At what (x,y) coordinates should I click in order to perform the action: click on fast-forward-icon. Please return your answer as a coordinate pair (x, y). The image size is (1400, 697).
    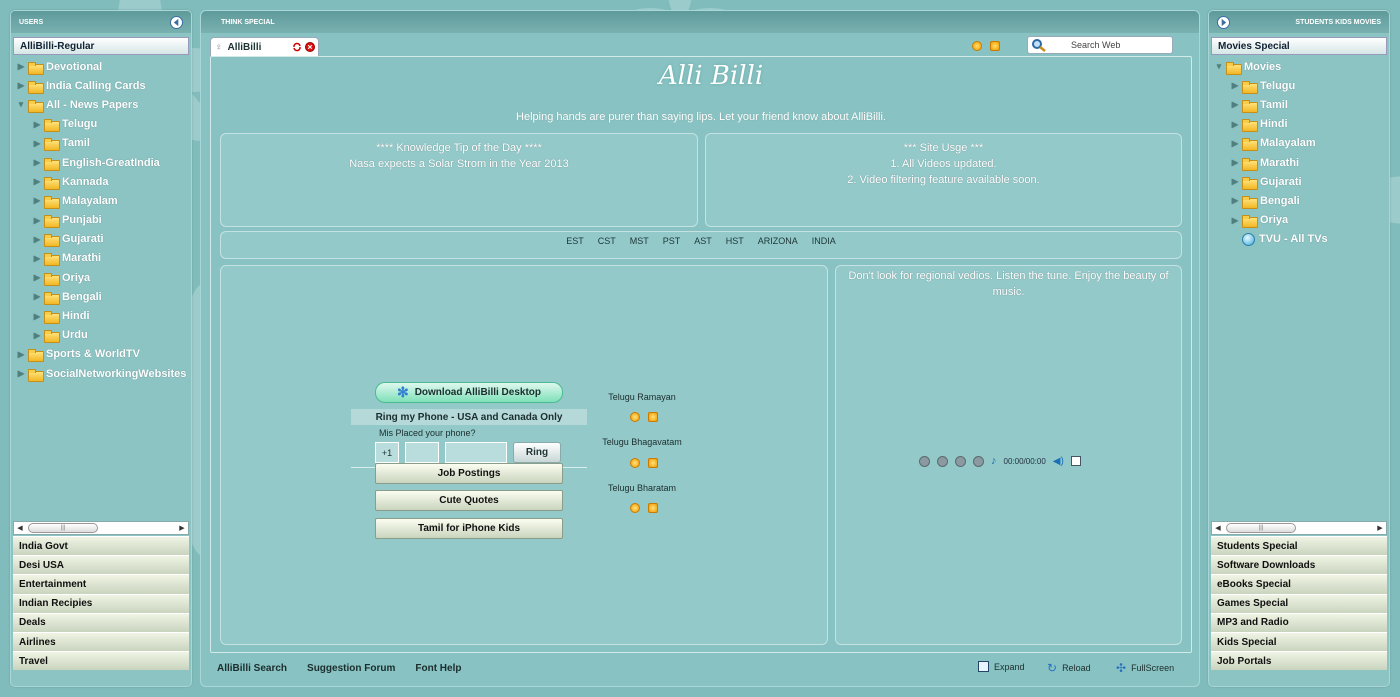
    Looking at the image, I should click on (978, 461).